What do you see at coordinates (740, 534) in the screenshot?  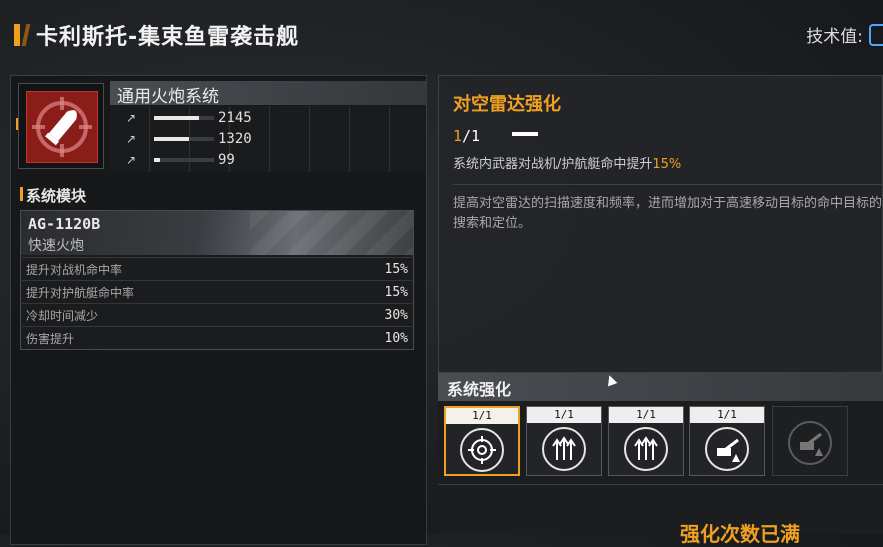 I see `upgrade-status: 强化次数已满` at bounding box center [740, 534].